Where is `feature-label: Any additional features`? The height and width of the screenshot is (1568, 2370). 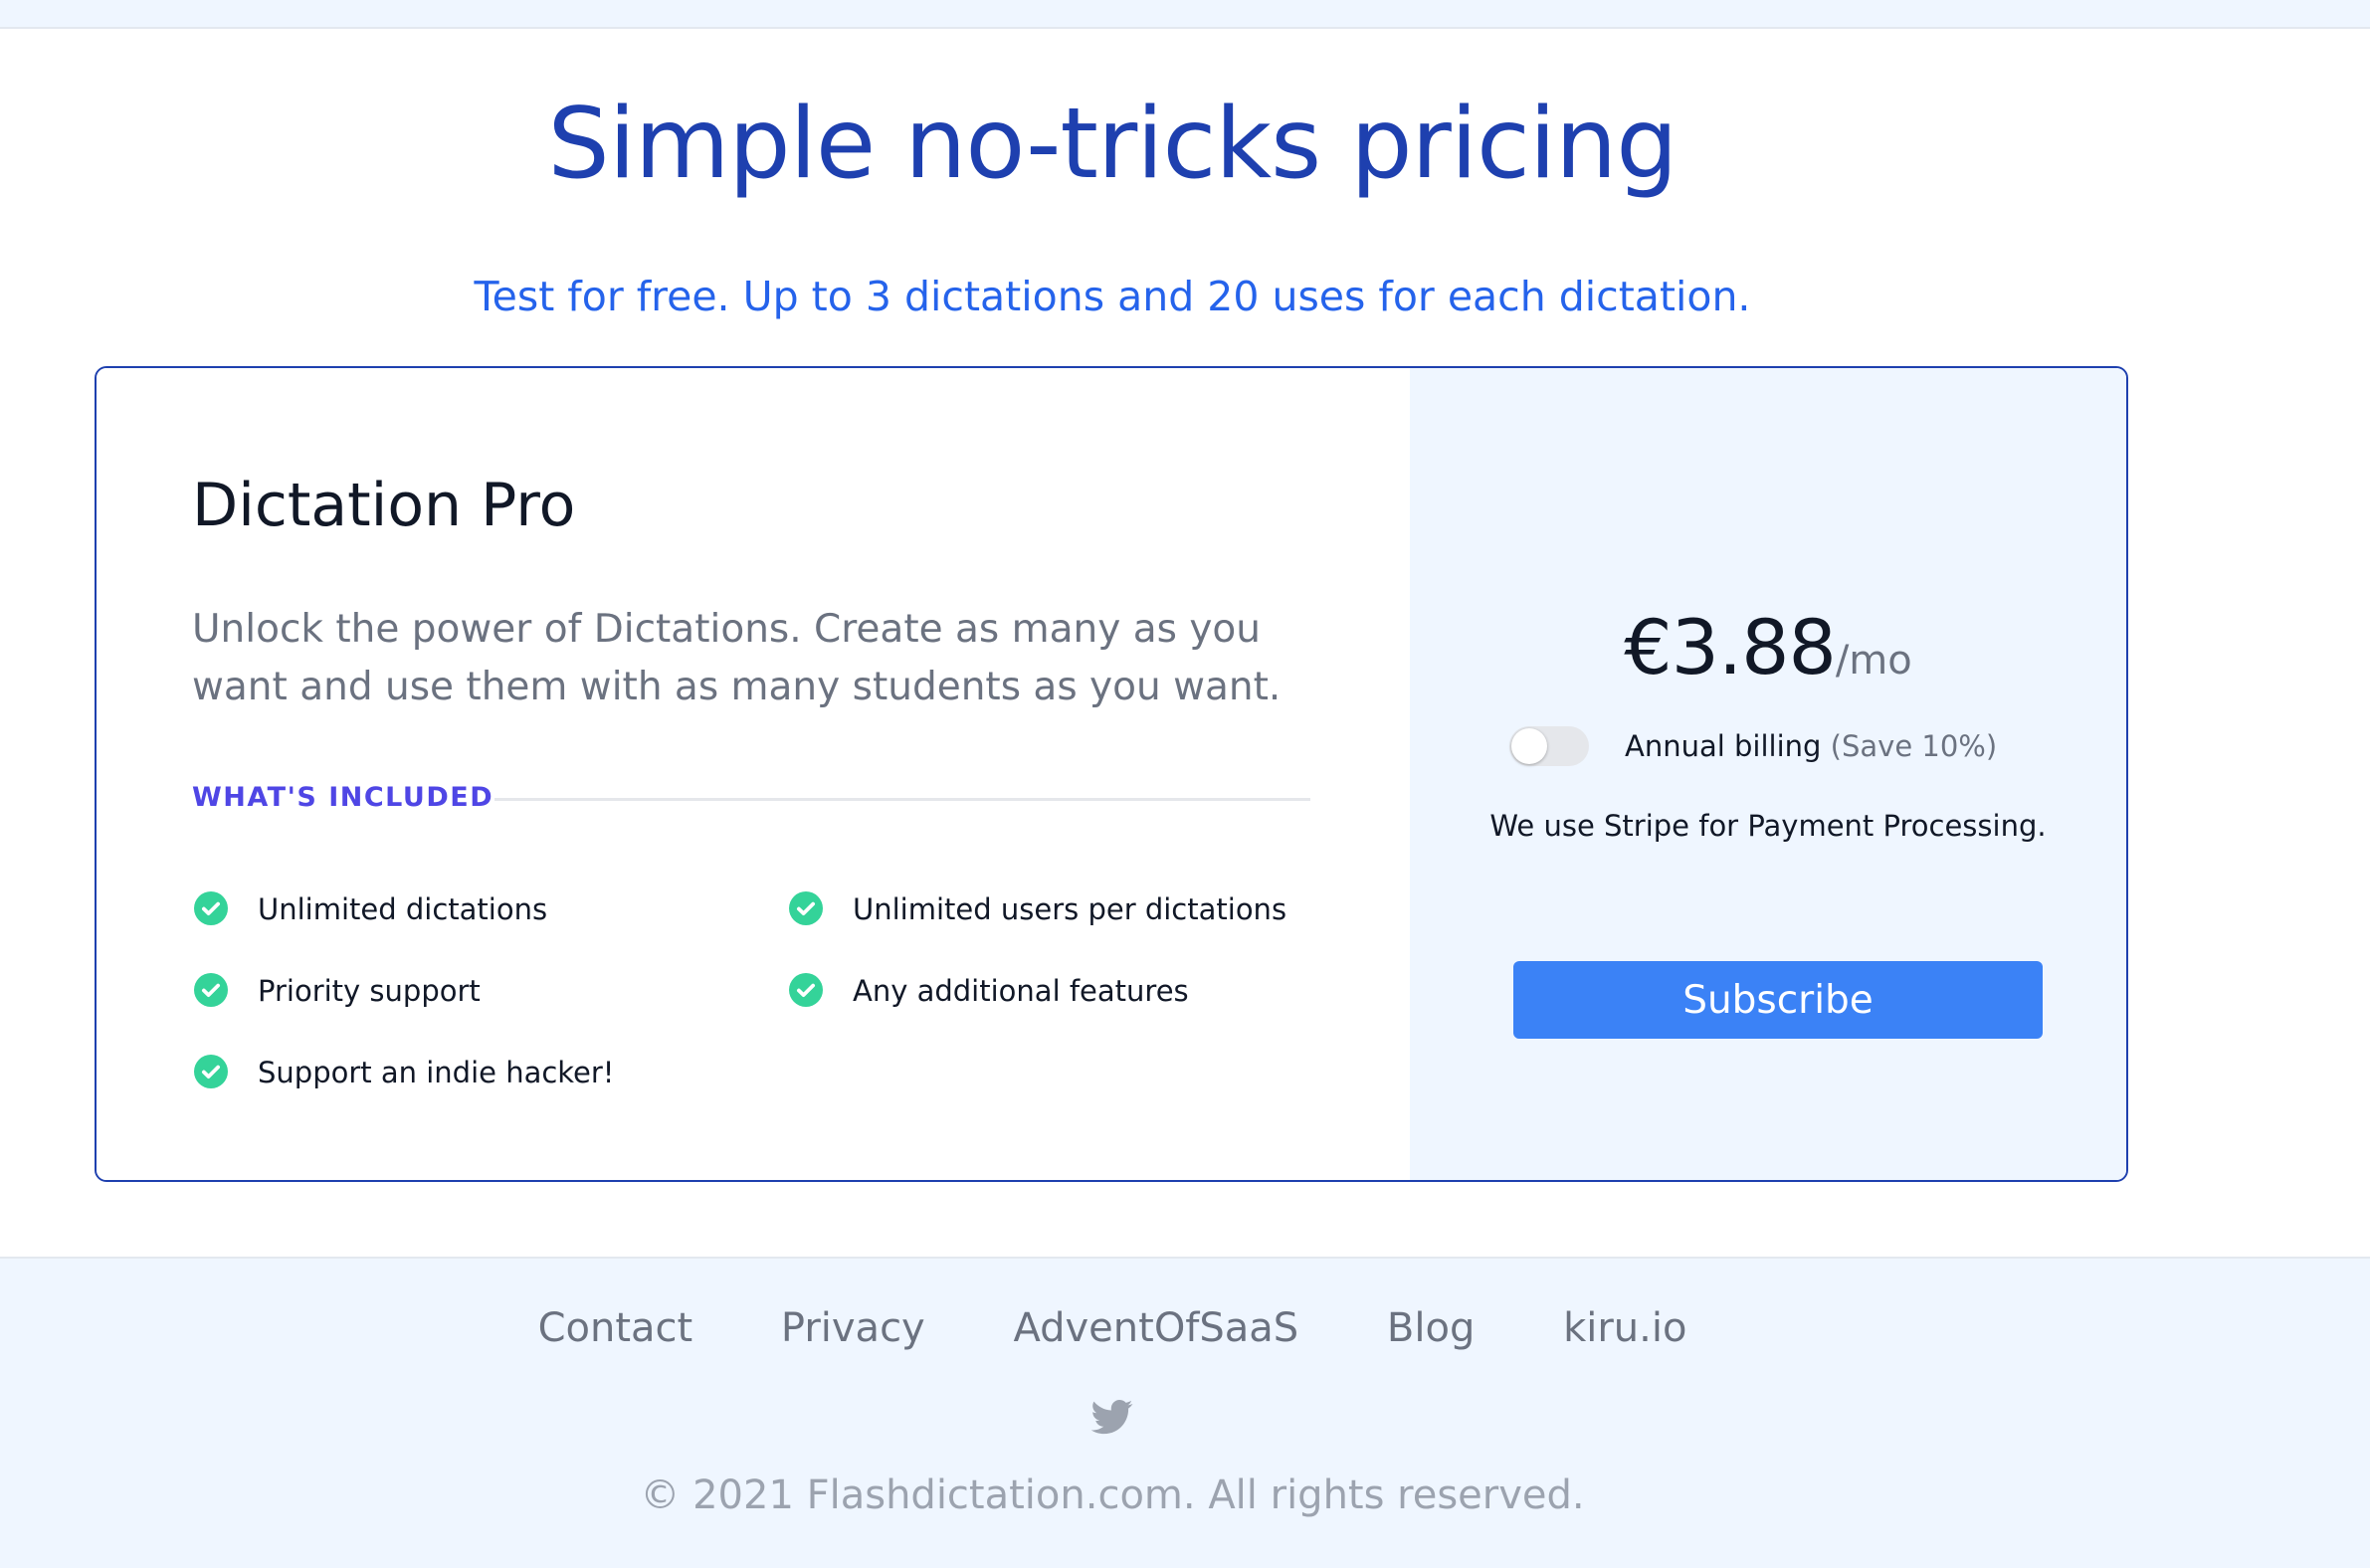 feature-label: Any additional features is located at coordinates (1021, 991).